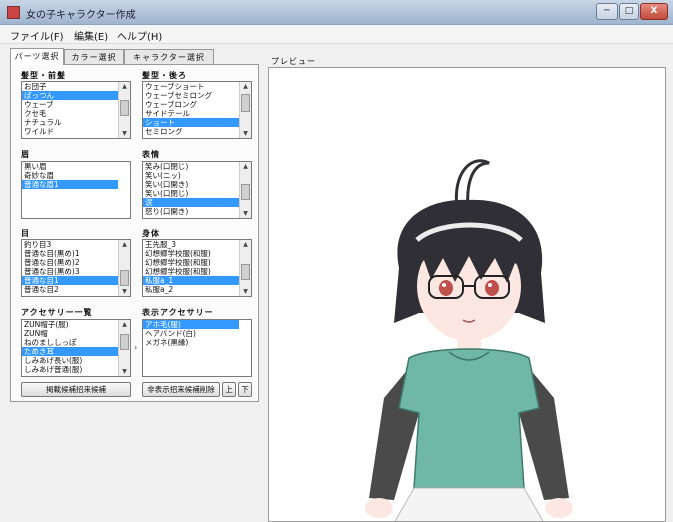  What do you see at coordinates (191, 175) in the screenshot?
I see `list-item: 笑い(ニッ)` at bounding box center [191, 175].